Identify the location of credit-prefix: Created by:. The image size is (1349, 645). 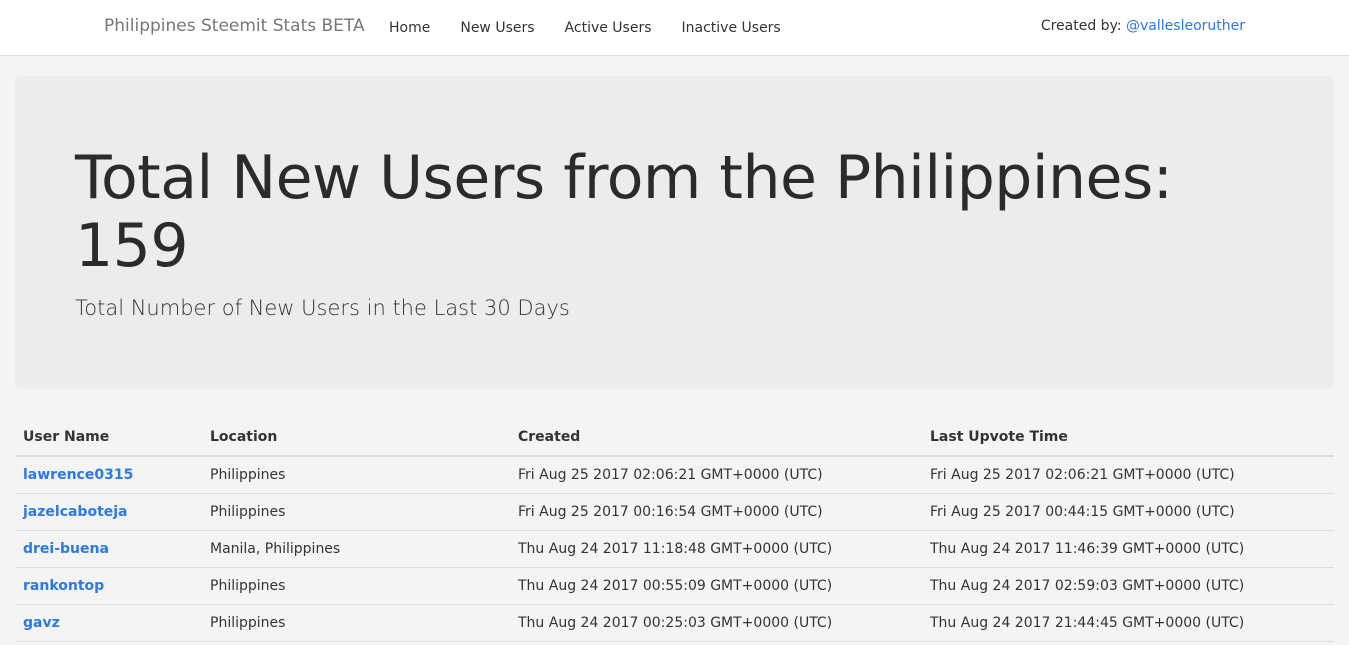
(1083, 26).